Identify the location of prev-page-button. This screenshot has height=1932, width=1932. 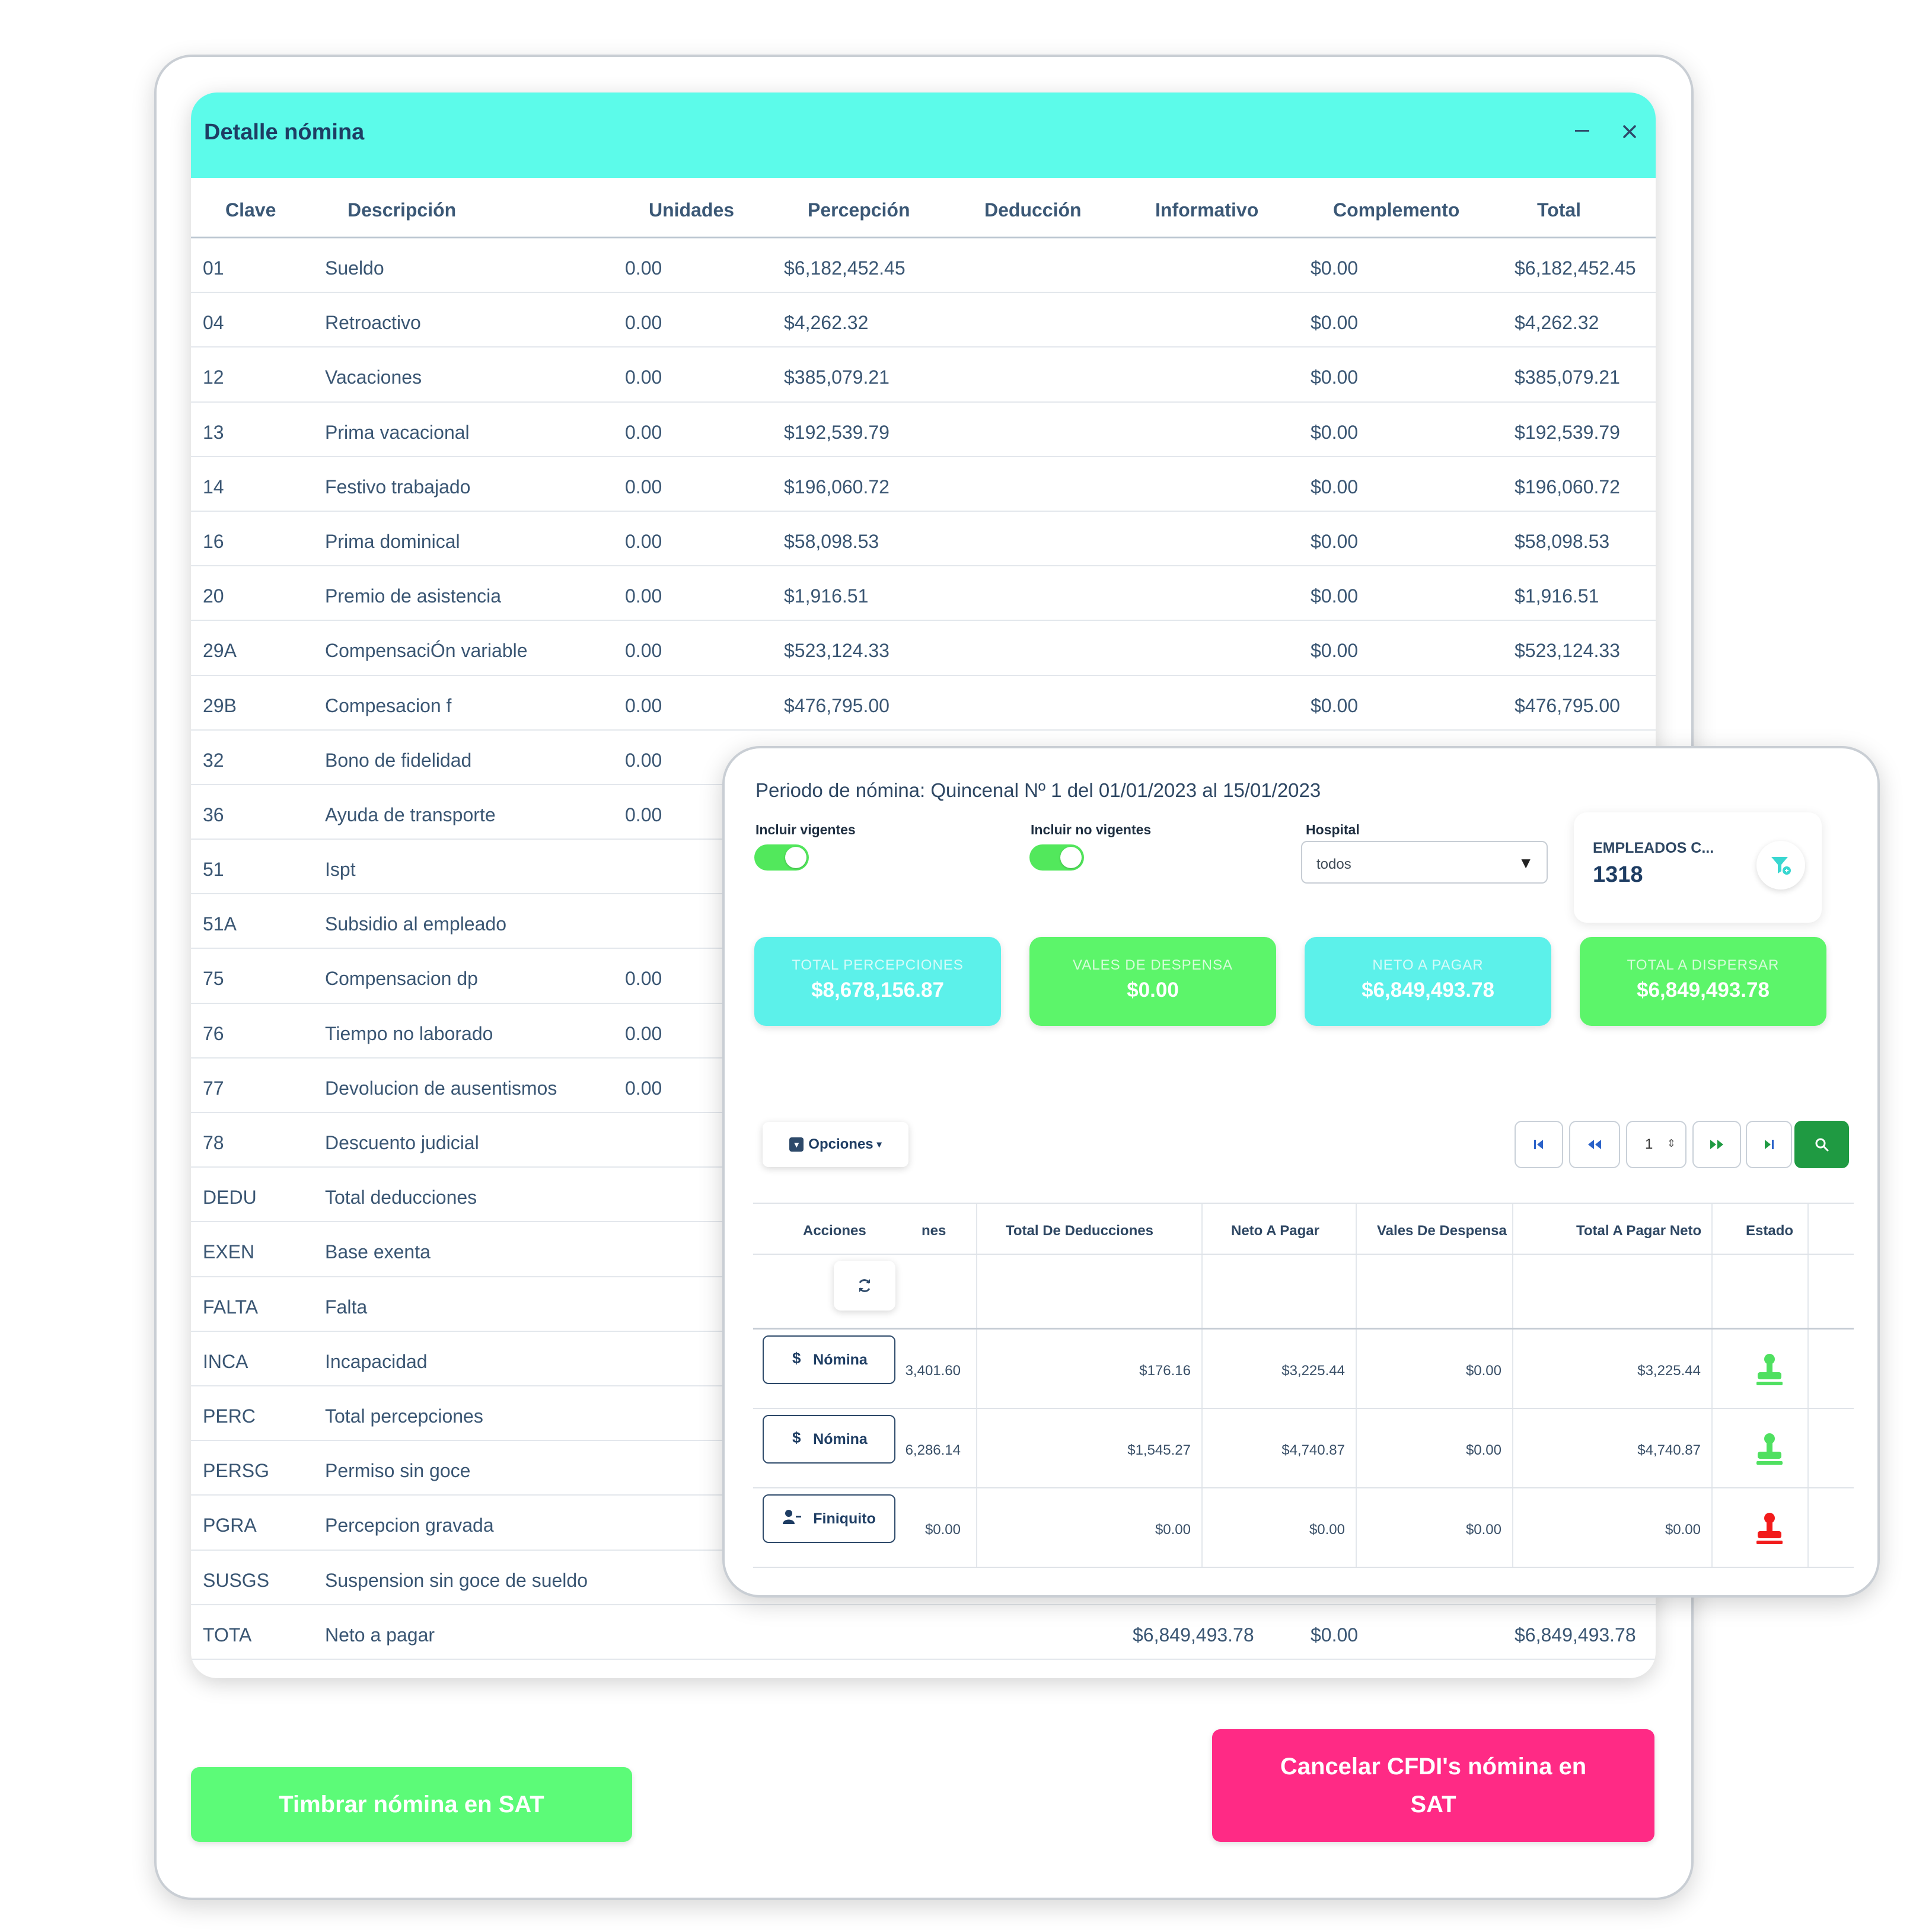
(1594, 1144).